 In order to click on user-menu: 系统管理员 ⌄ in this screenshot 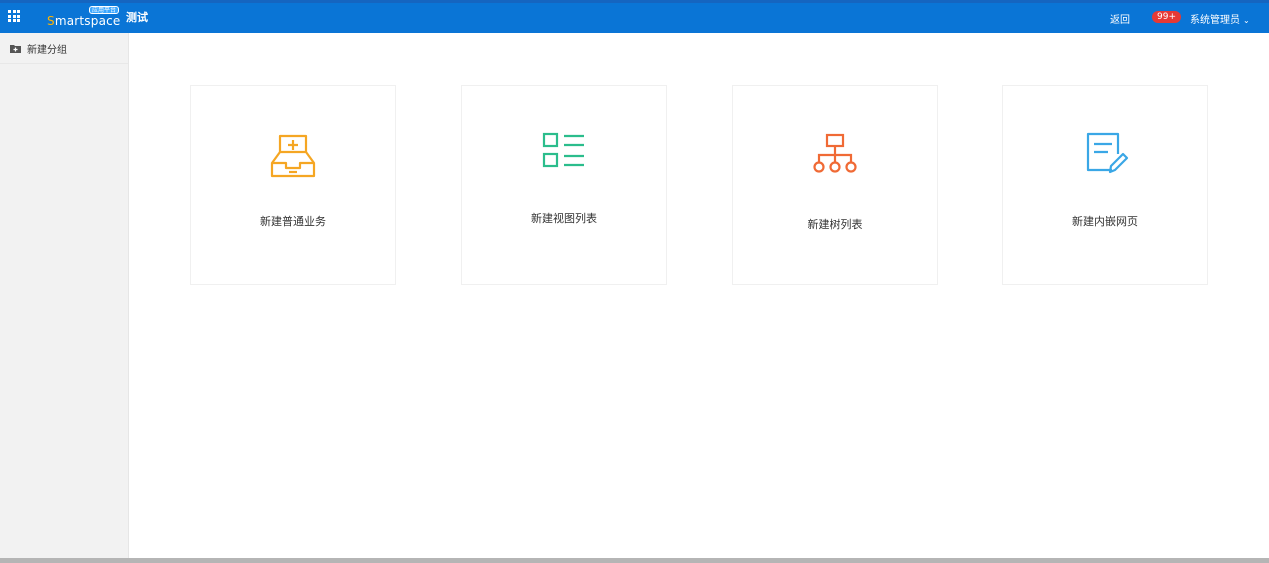, I will do `click(1220, 18)`.